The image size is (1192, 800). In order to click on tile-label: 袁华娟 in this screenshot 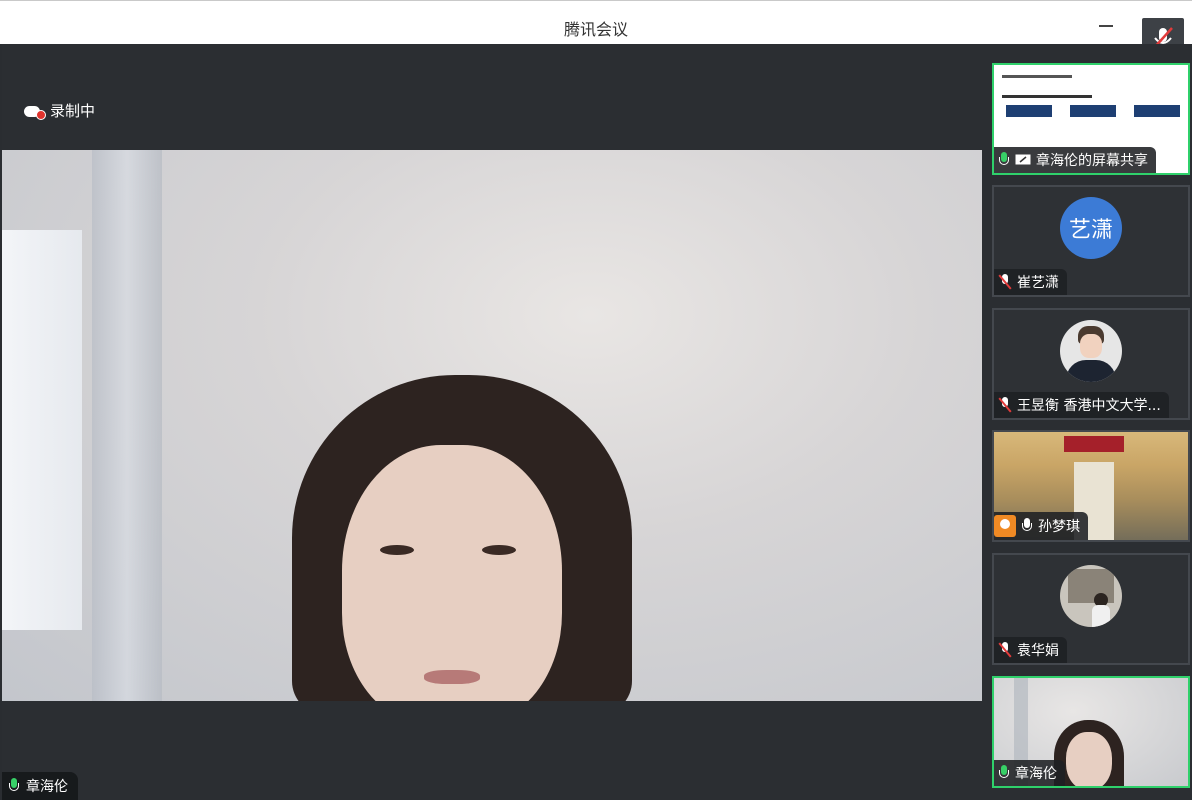, I will do `click(1030, 650)`.